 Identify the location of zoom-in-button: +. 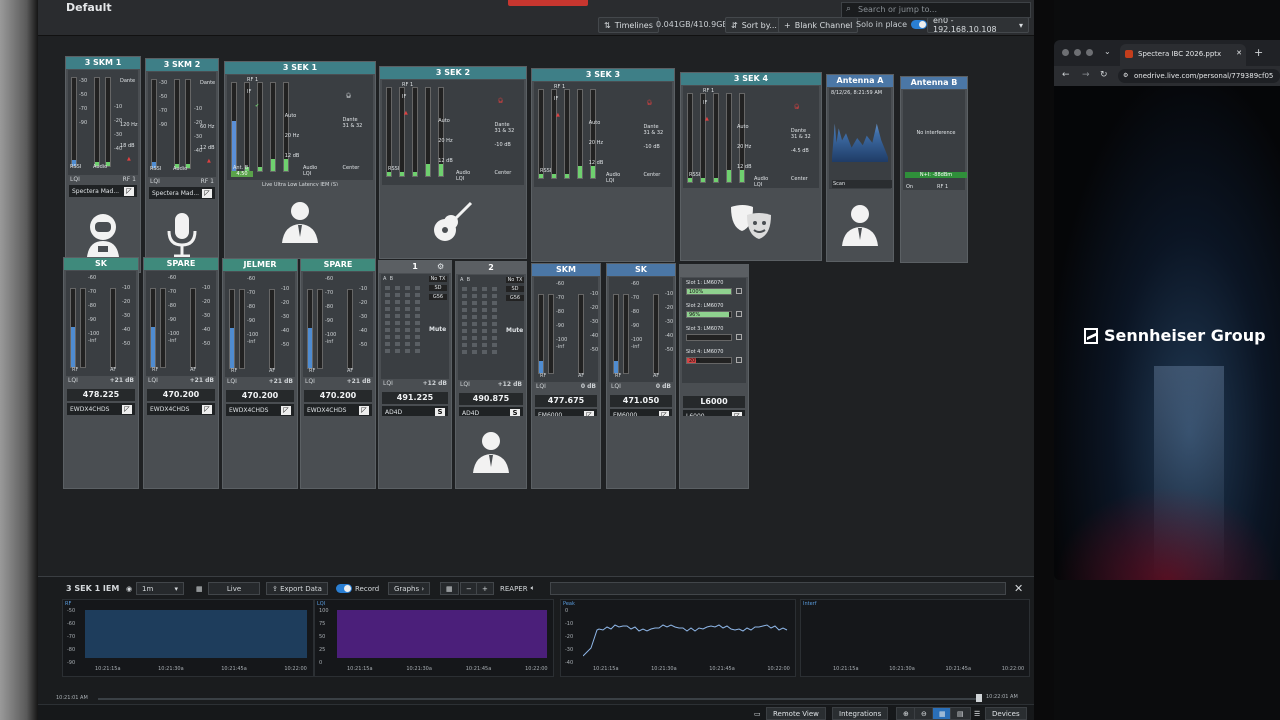
(485, 588).